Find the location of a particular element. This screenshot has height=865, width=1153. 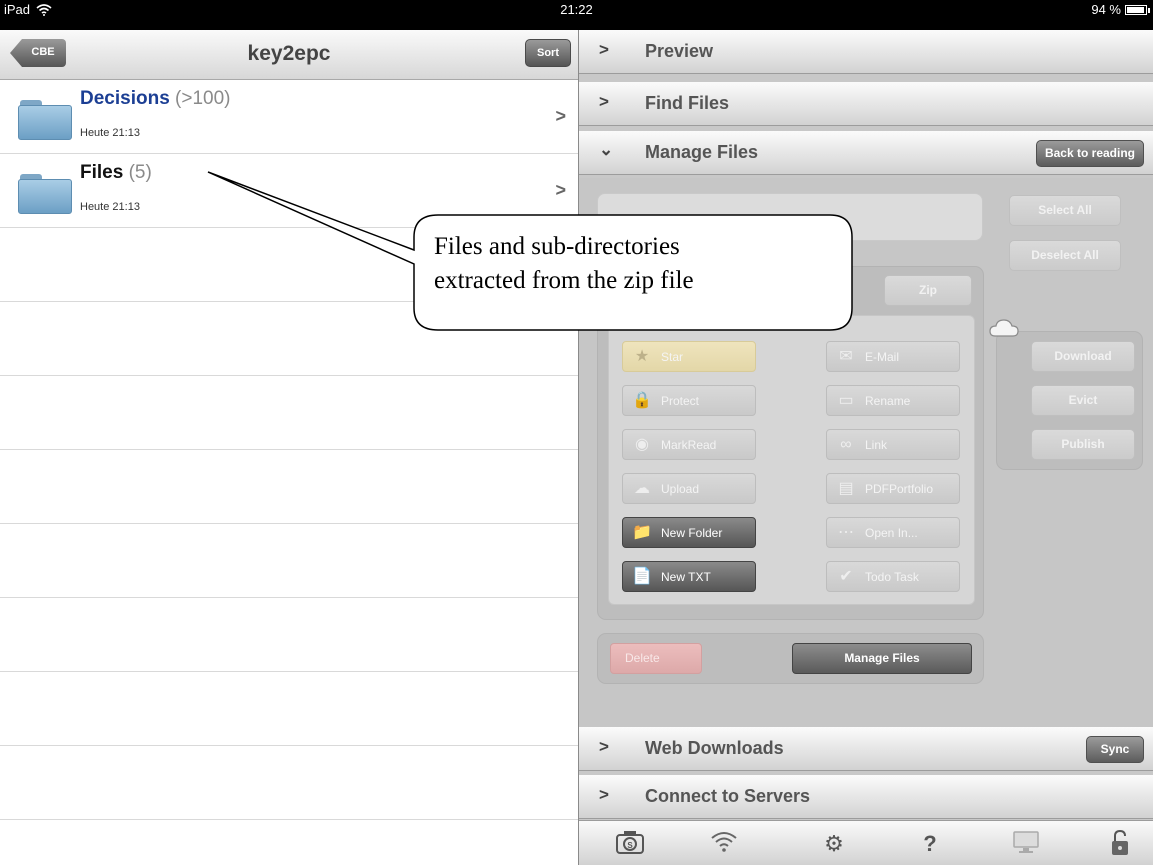

svg-text: S is located at coordinates (630, 845).